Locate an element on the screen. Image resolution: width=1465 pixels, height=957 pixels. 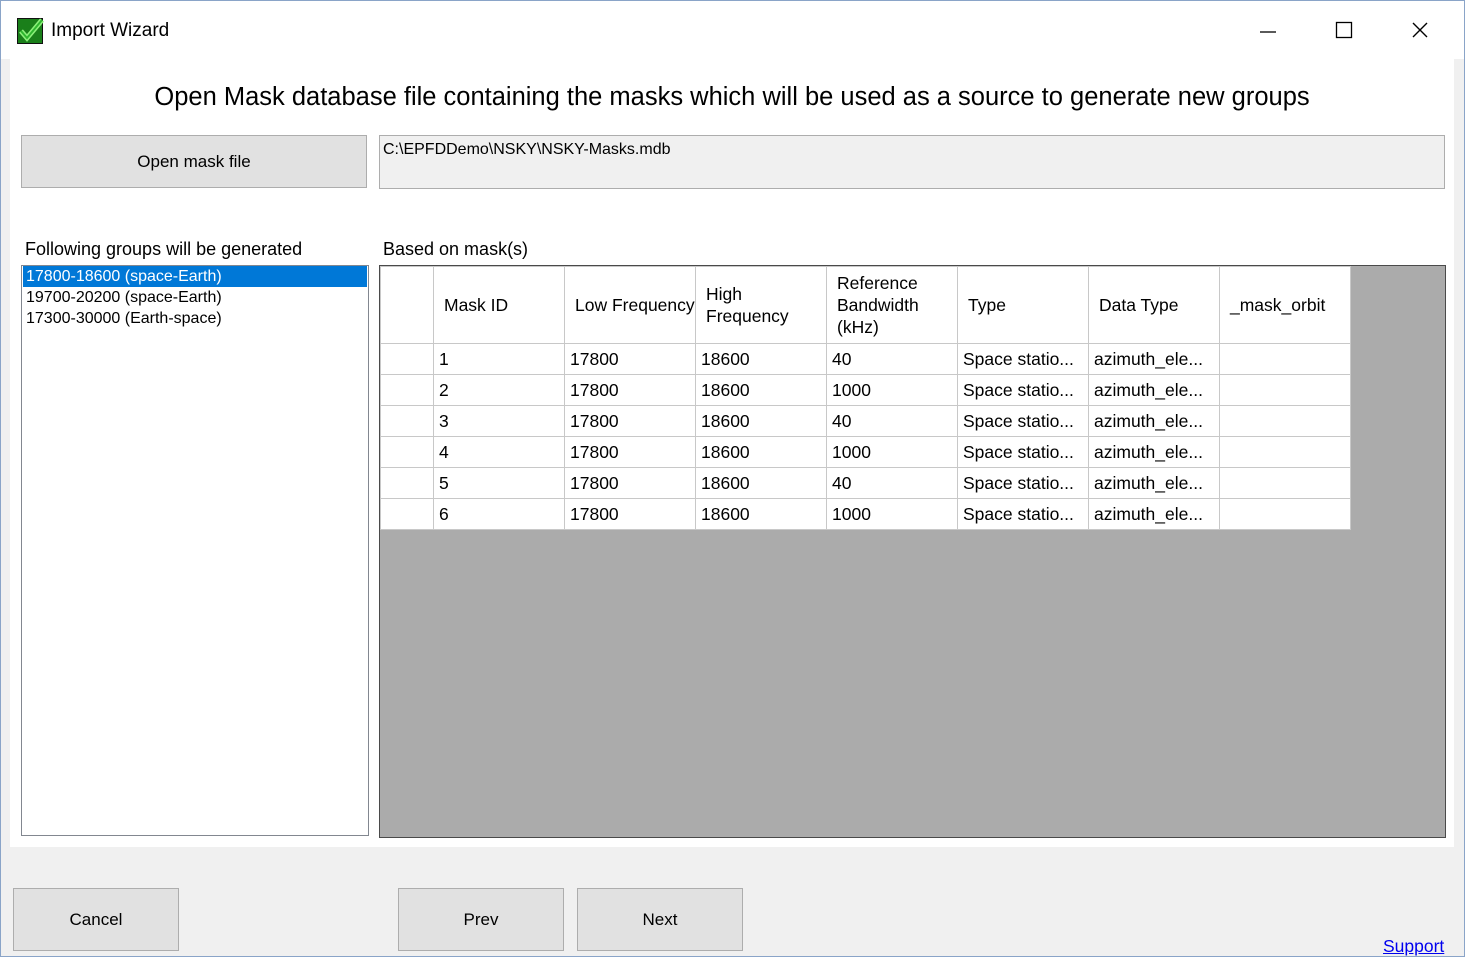
column-header-reference-bandwidth: Reference Bandwidth (kHz) is located at coordinates (892, 305).